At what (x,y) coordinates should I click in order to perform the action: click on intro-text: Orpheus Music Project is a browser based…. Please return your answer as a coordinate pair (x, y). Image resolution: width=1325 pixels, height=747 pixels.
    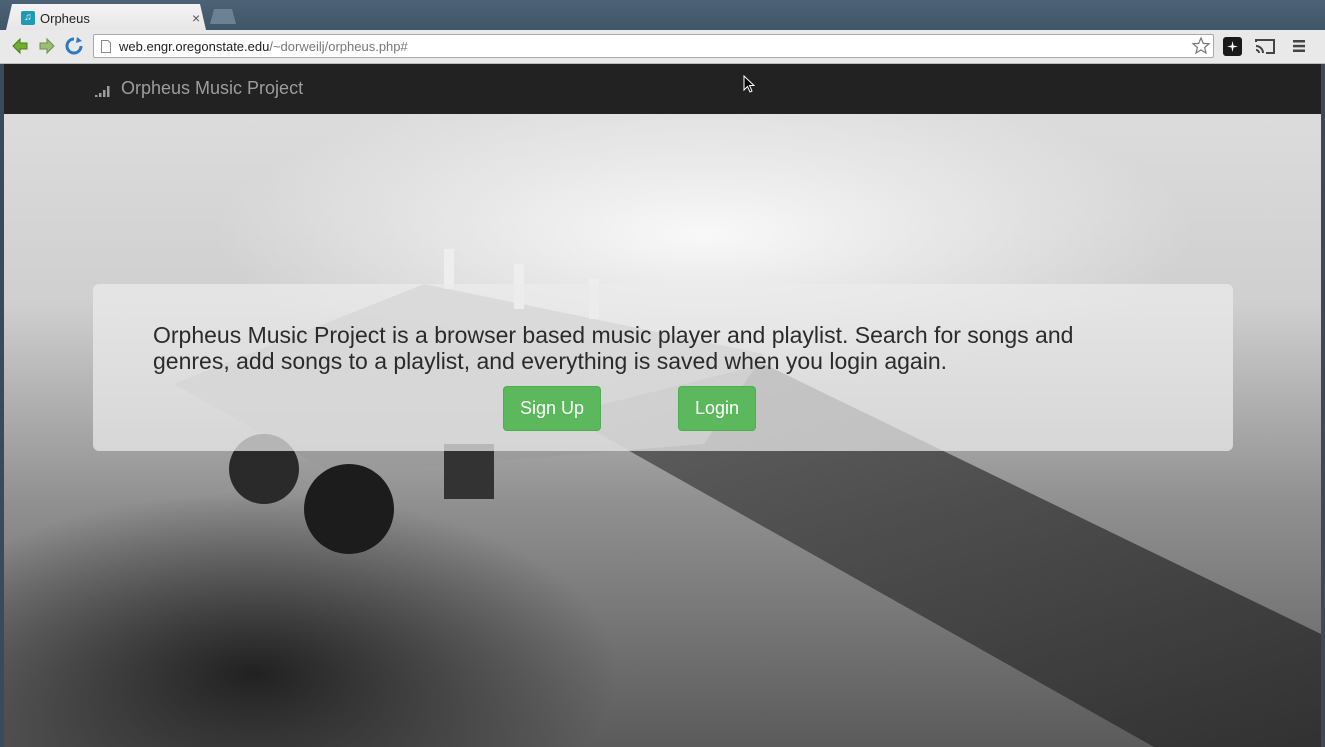
    Looking at the image, I should click on (613, 348).